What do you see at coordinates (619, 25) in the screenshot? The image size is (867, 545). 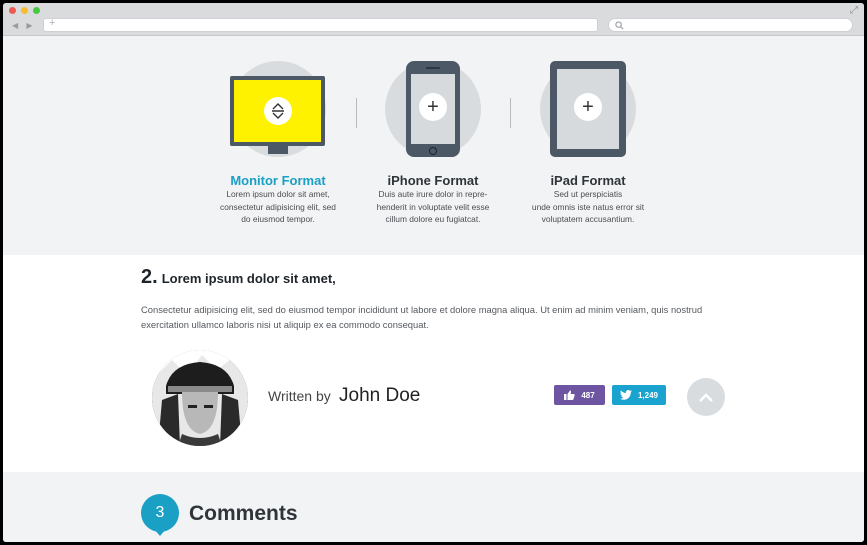 I see `search-icon` at bounding box center [619, 25].